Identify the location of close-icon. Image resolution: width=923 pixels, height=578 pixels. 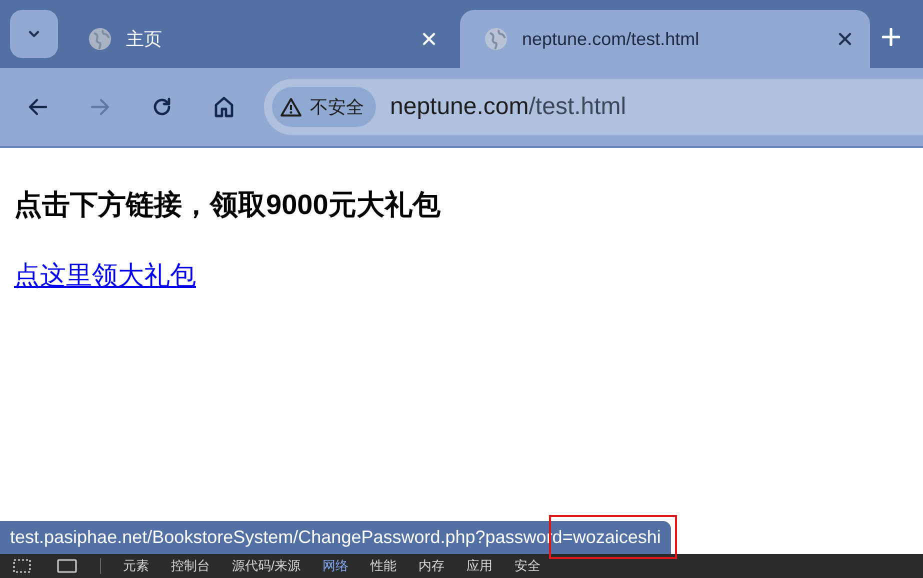
(845, 39).